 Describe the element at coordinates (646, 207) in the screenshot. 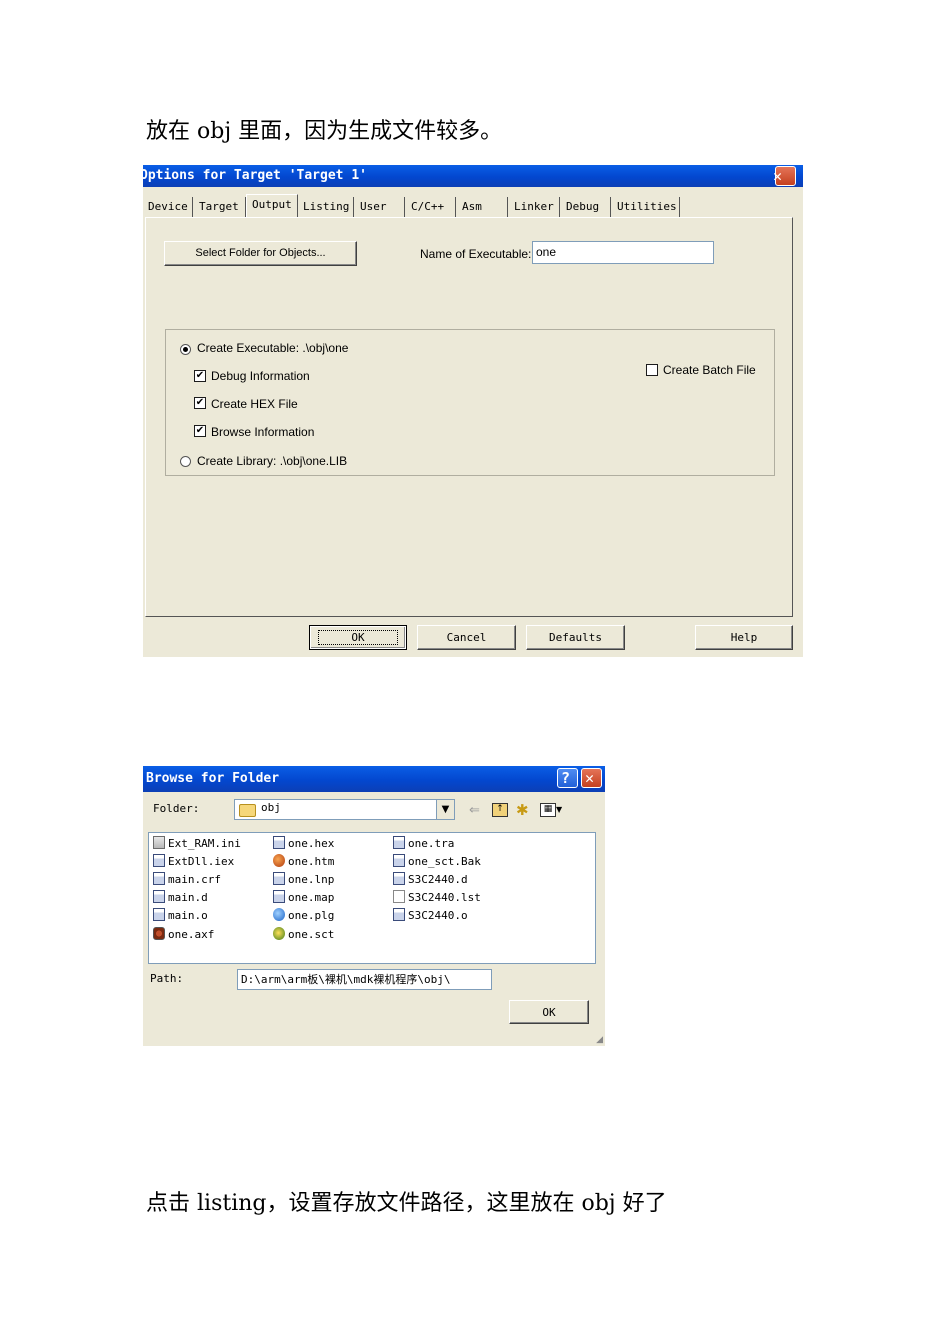

I see `tab-utilities: Utilities` at that location.